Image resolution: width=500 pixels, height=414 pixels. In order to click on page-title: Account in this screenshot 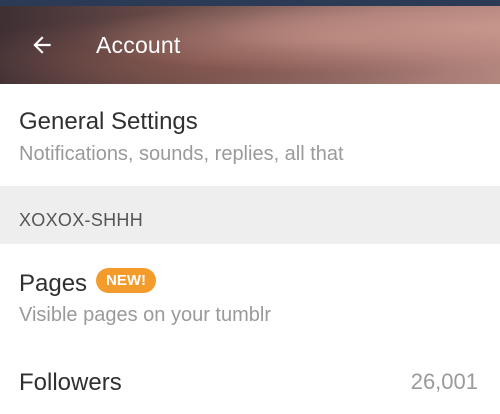, I will do `click(138, 44)`.